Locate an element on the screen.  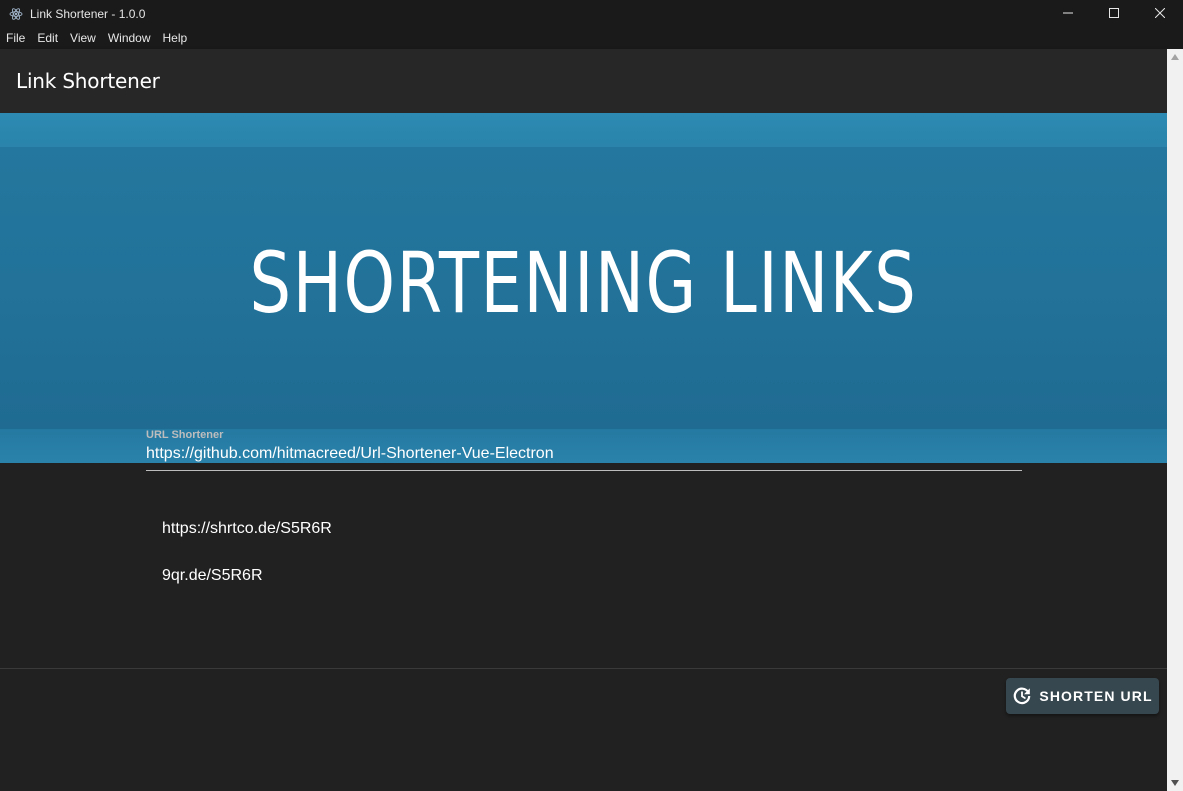
maximize-icon is located at coordinates (1114, 14).